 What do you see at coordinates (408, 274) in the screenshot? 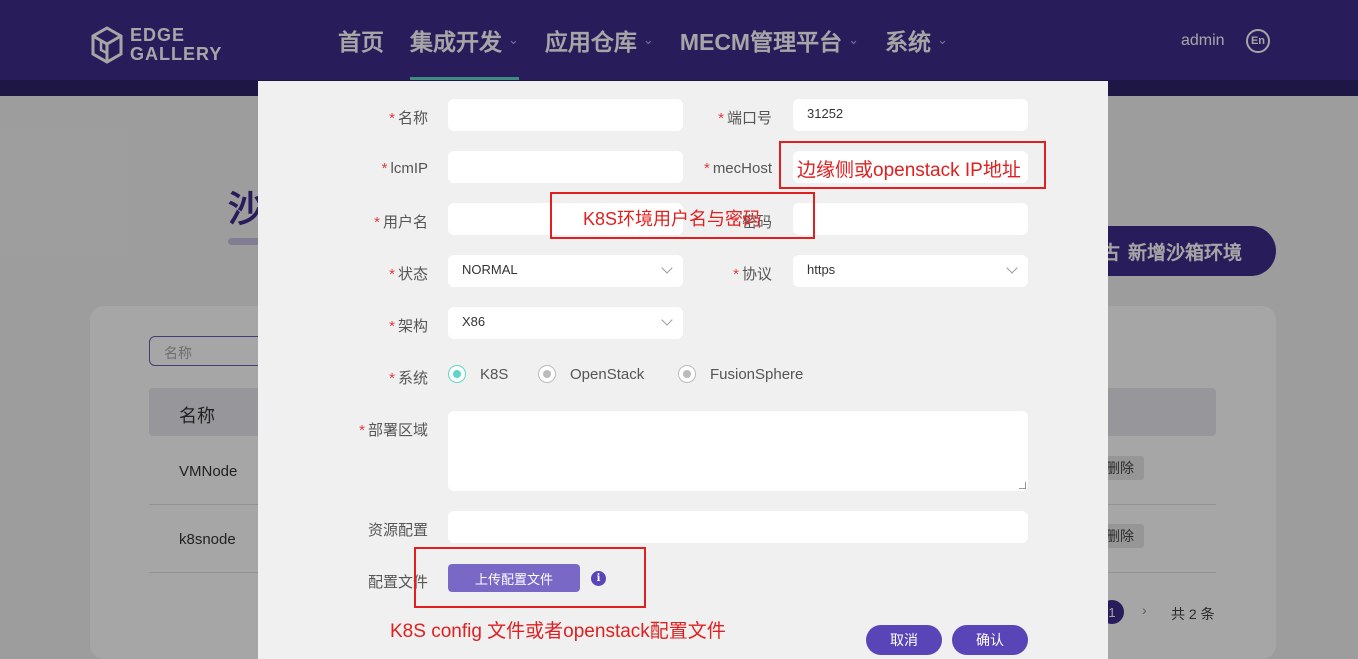
I see `status-label: * 状态` at bounding box center [408, 274].